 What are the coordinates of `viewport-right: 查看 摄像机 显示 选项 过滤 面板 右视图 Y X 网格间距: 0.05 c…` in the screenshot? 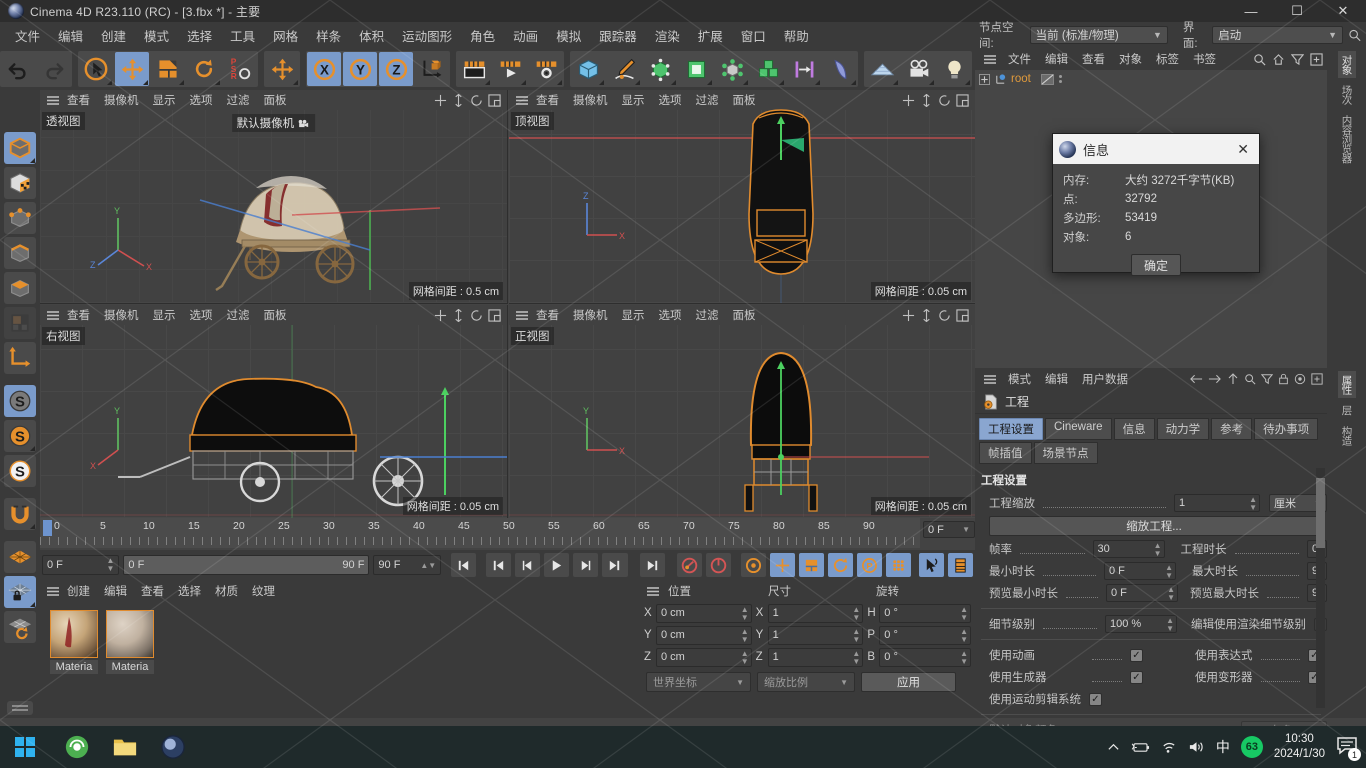 It's located at (274, 411).